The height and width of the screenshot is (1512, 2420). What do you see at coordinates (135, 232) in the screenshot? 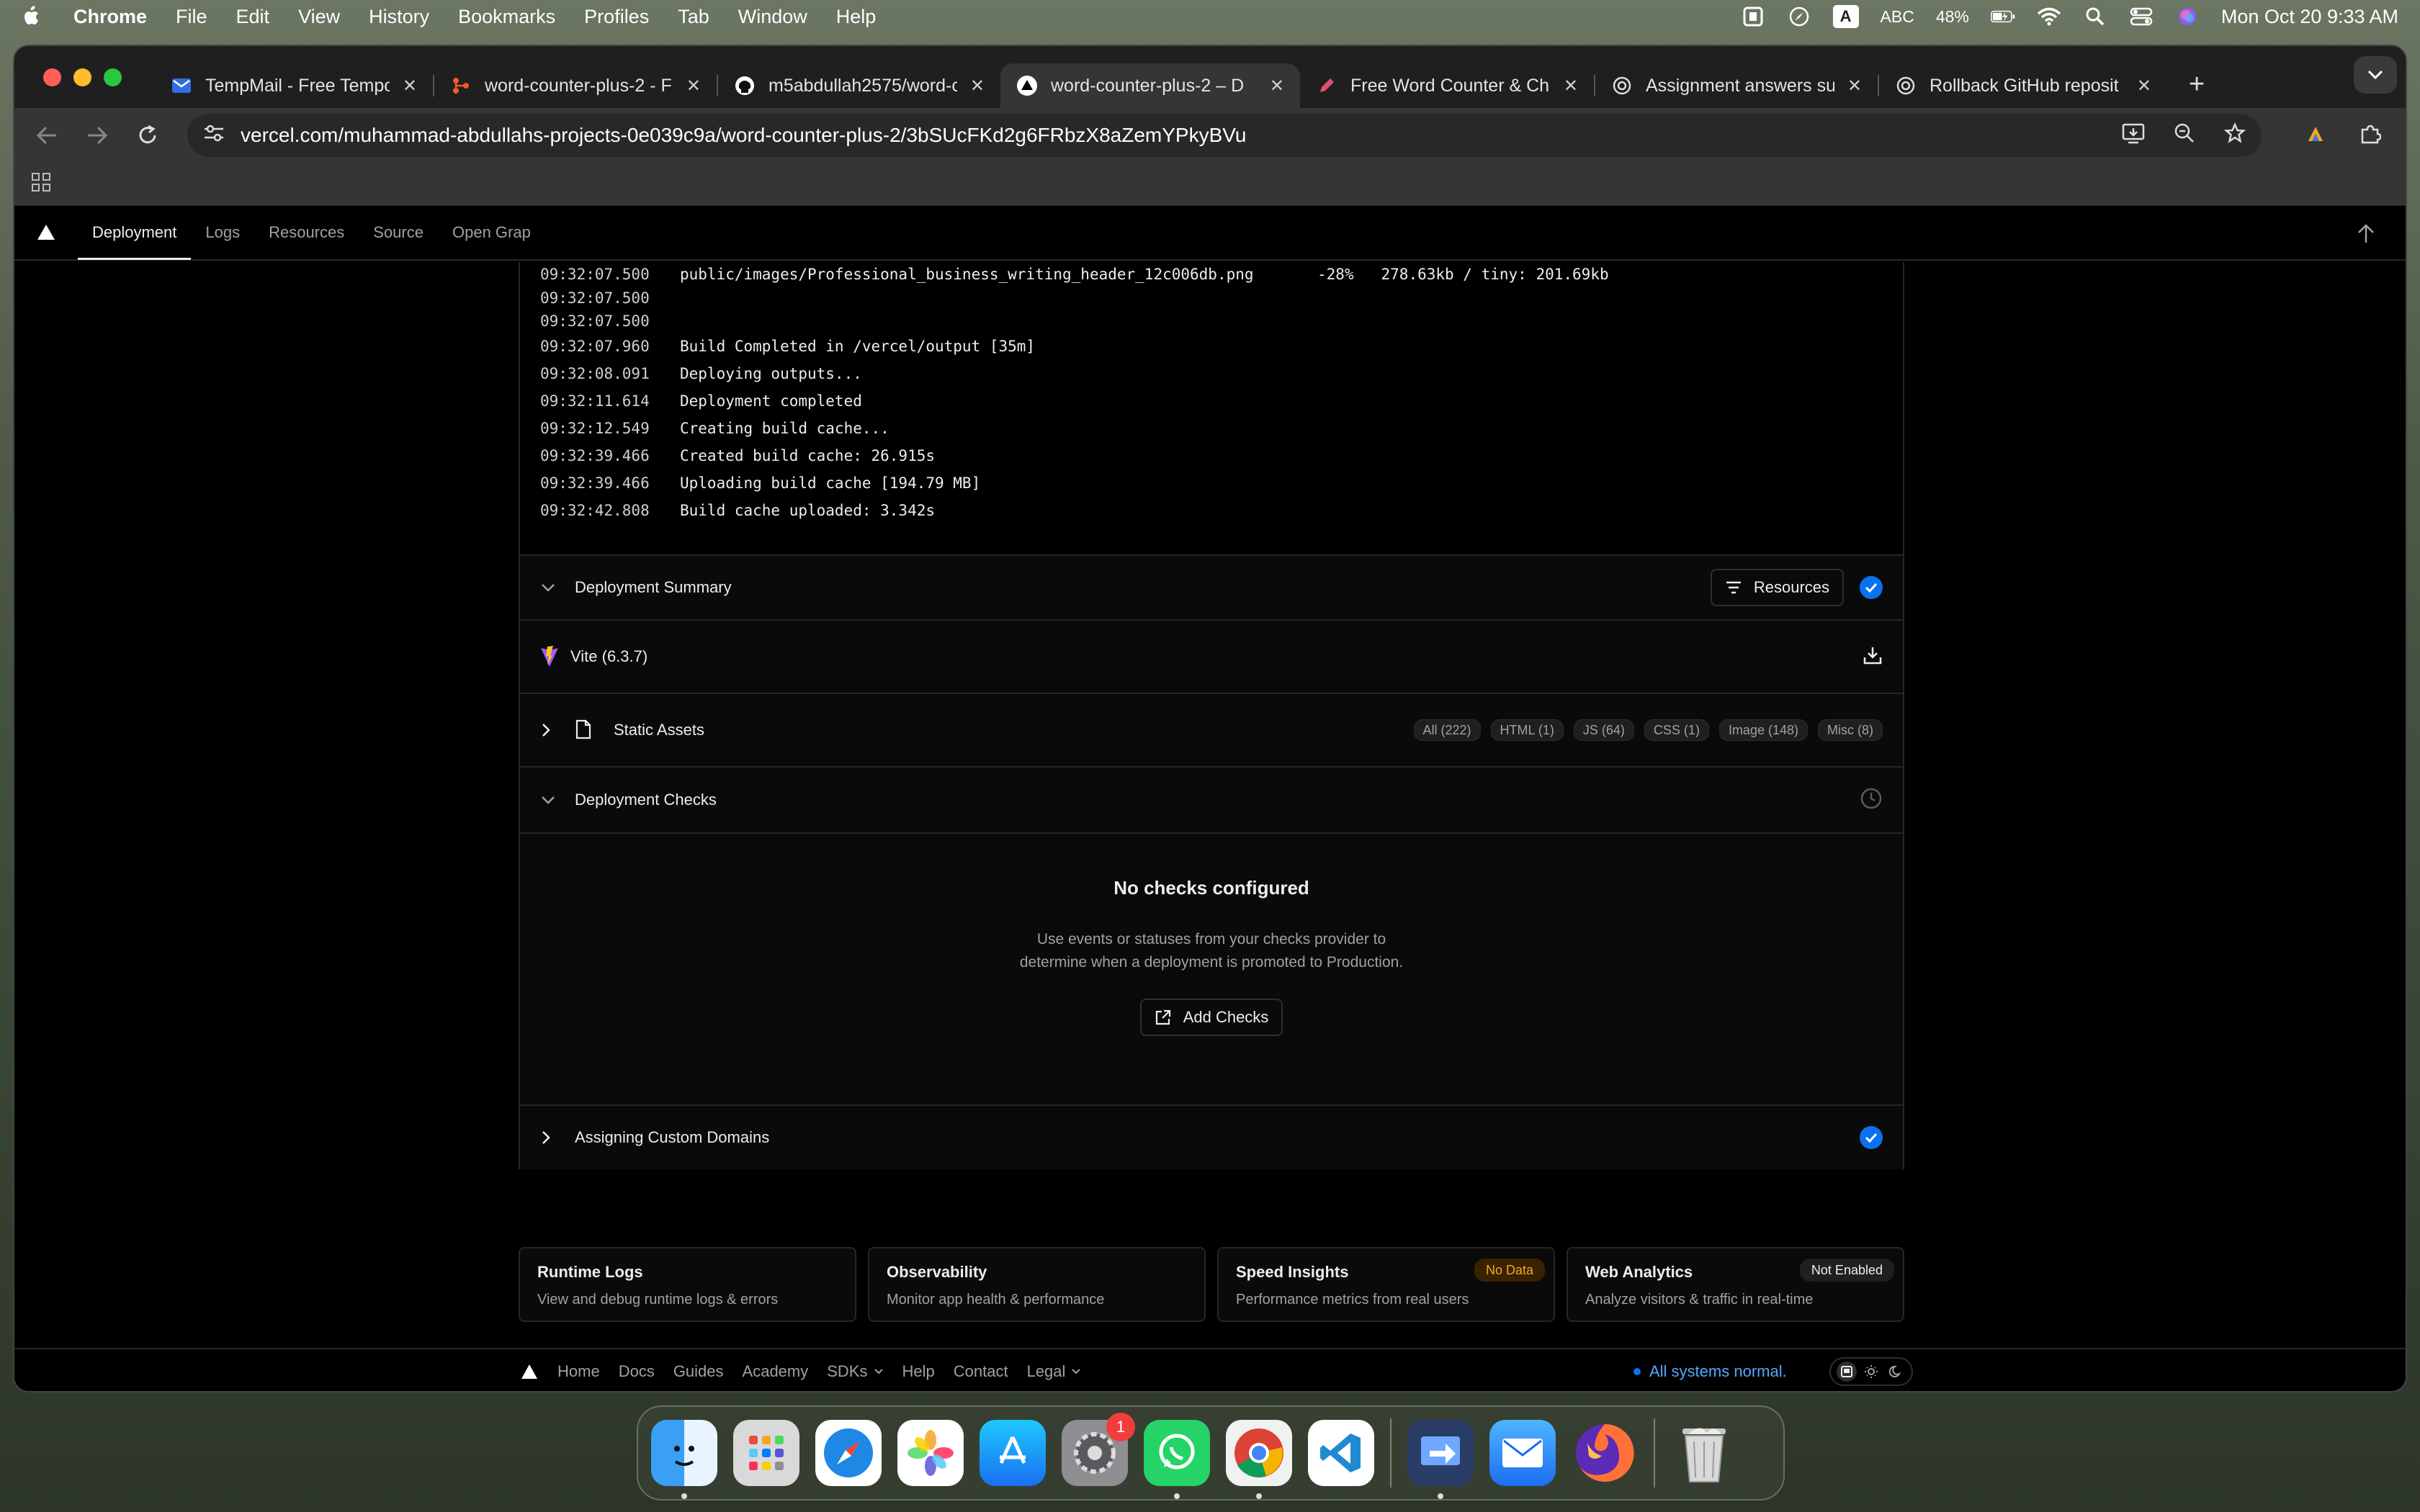
I see `tab-deployment: Deployment` at bounding box center [135, 232].